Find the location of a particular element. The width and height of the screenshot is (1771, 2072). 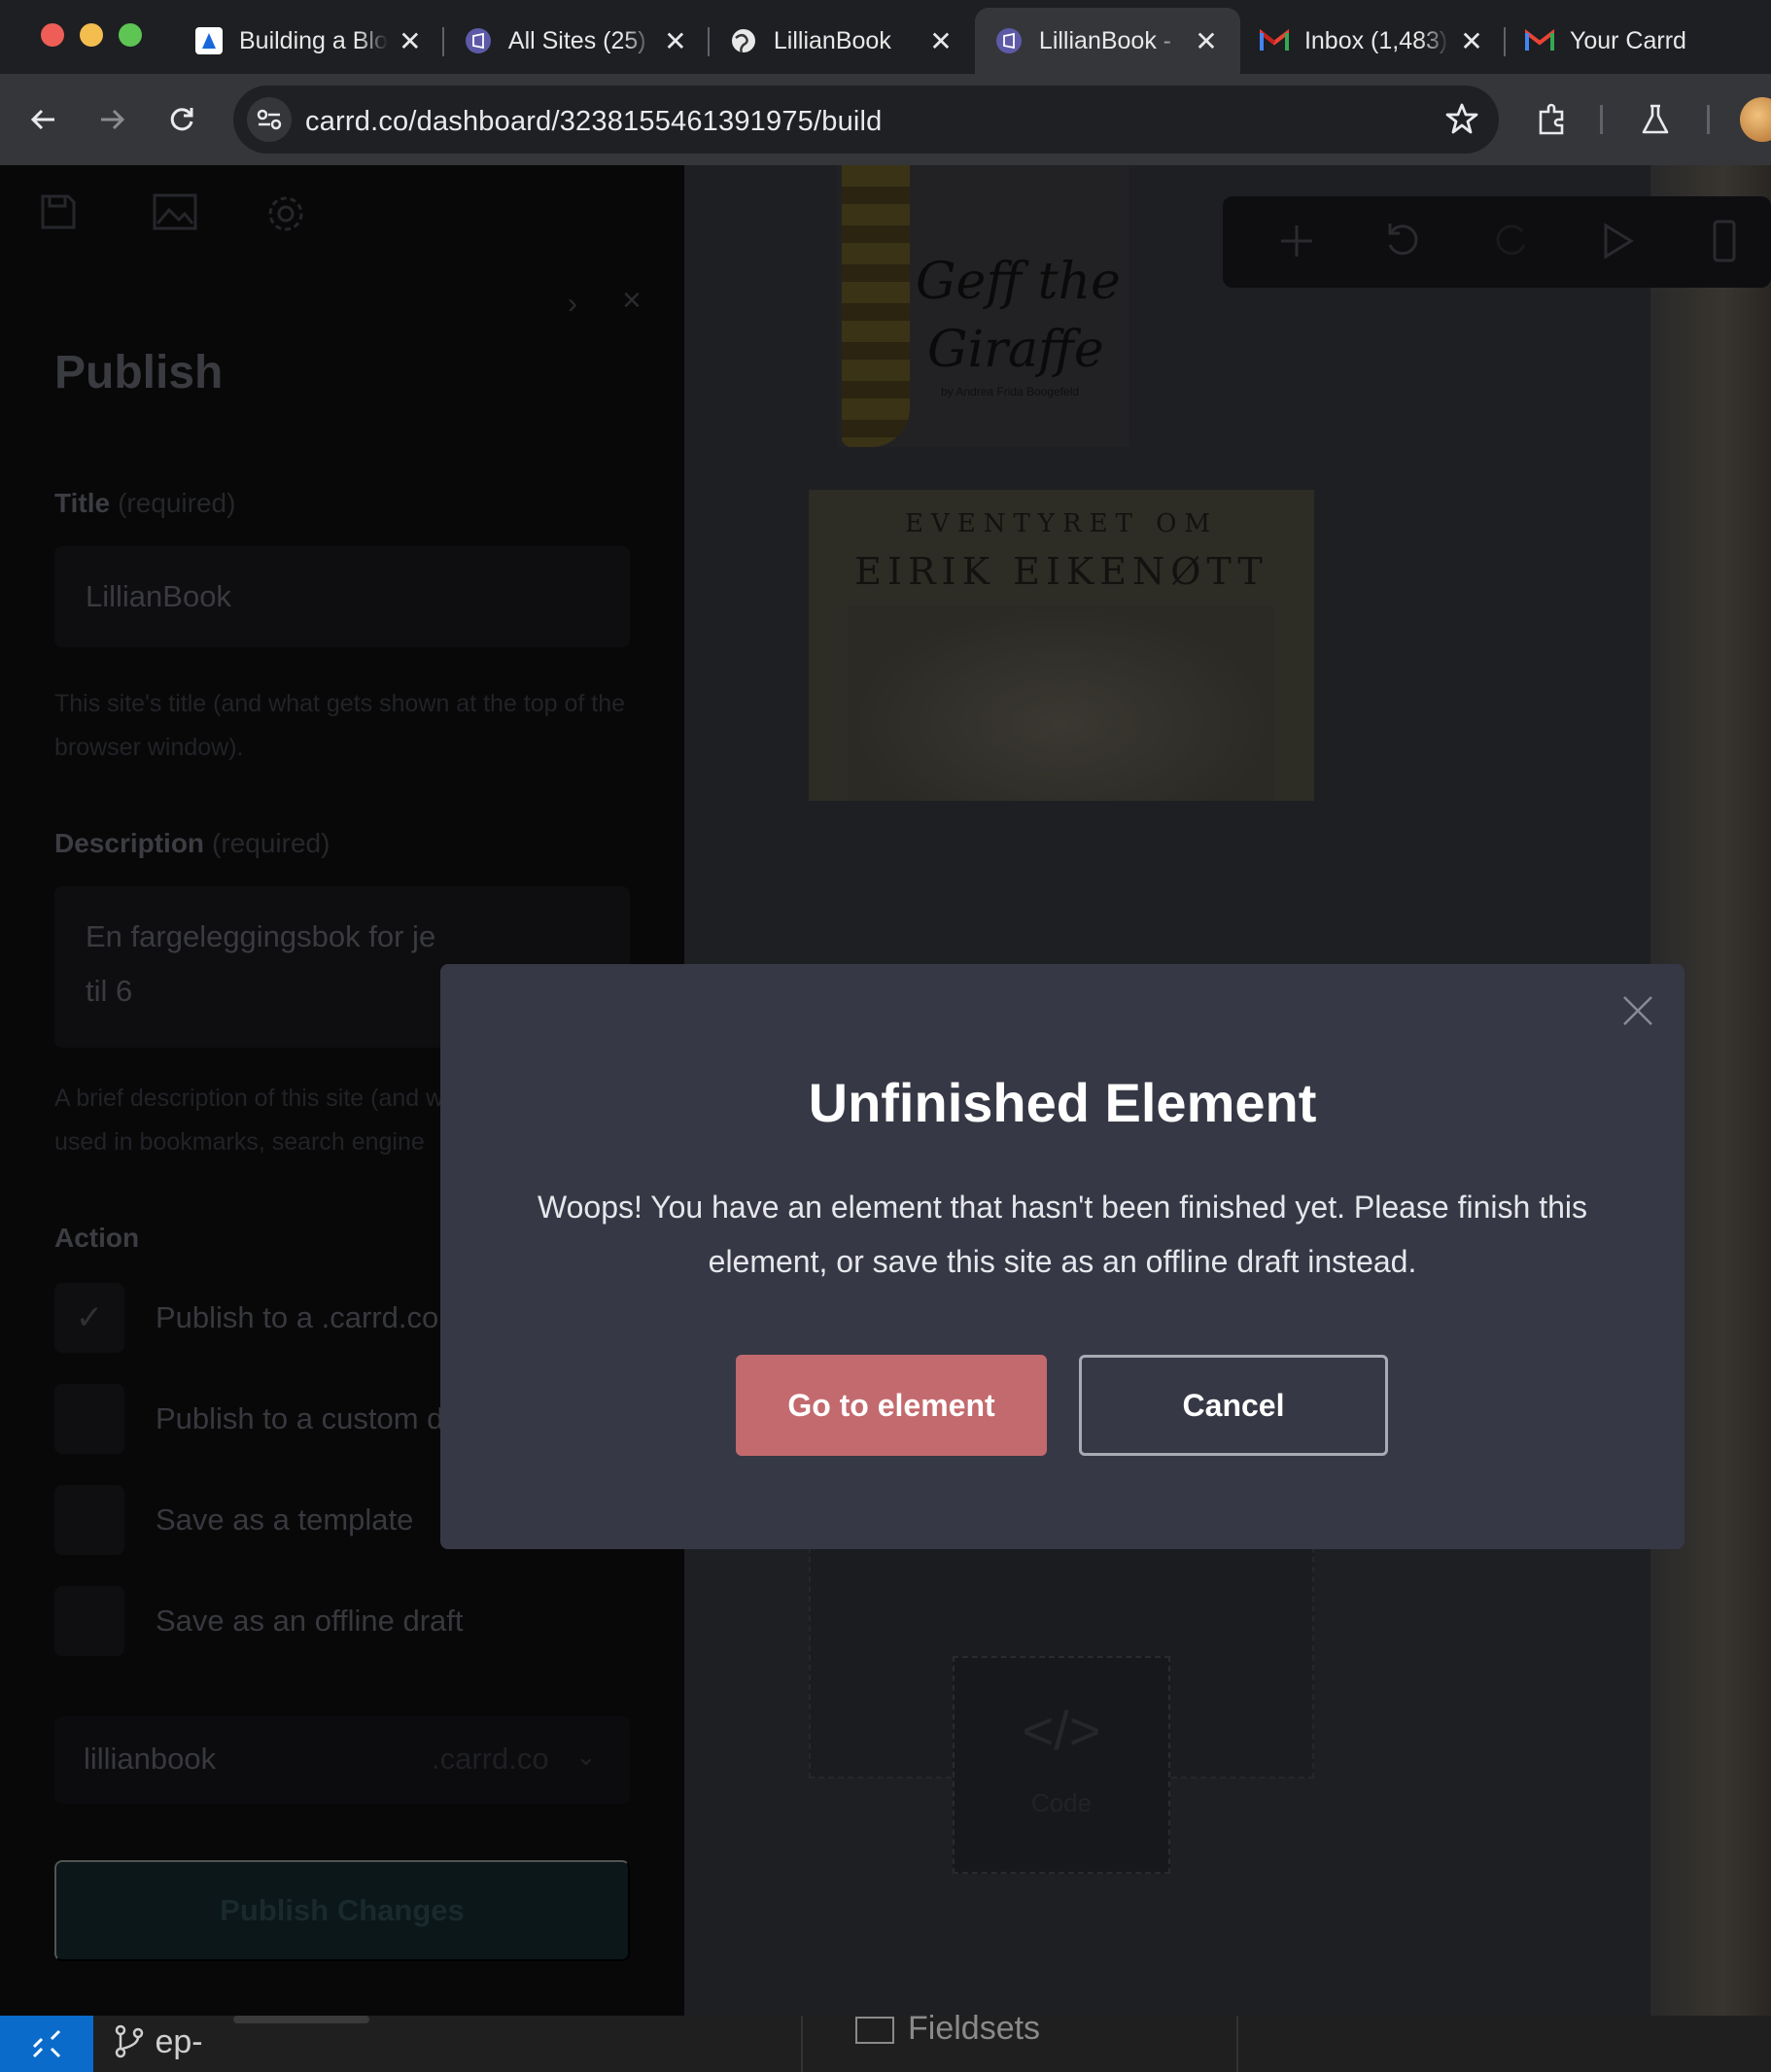

remote-indicator-icon is located at coordinates (46, 2044).